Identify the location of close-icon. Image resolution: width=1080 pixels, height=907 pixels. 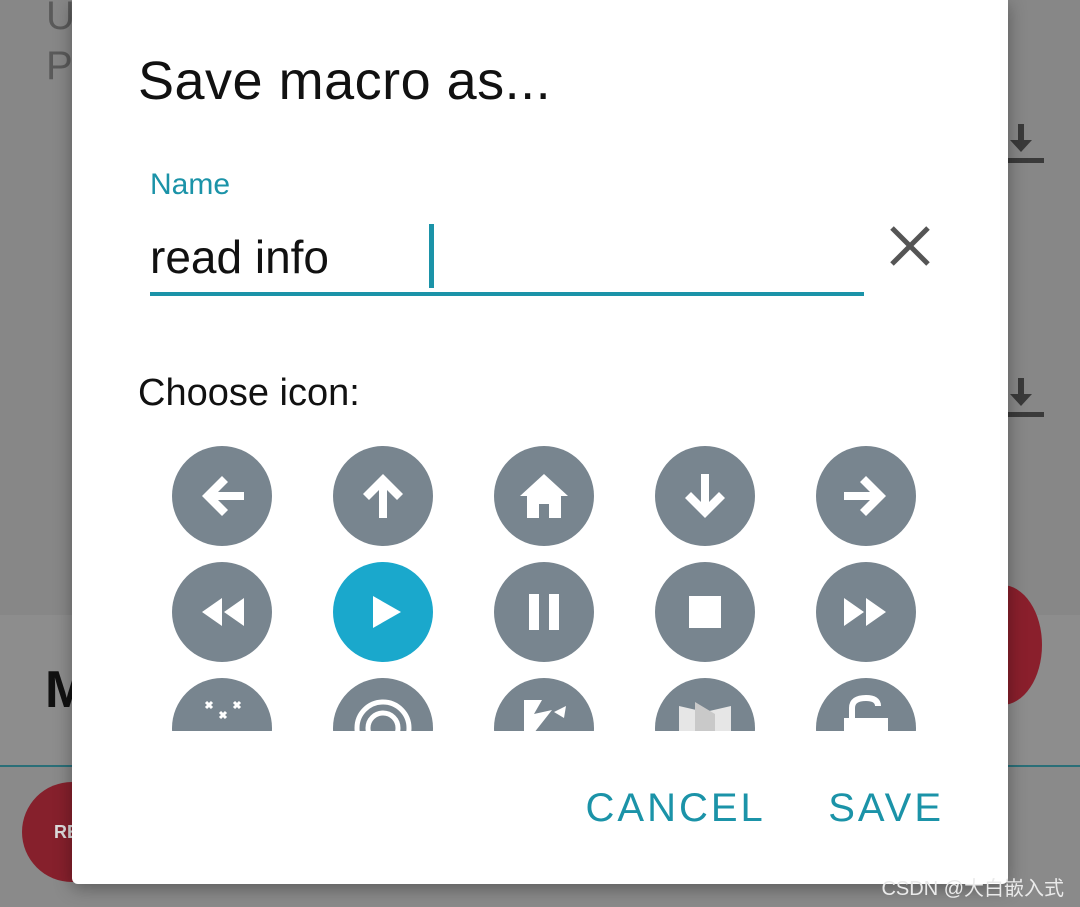
(910, 246).